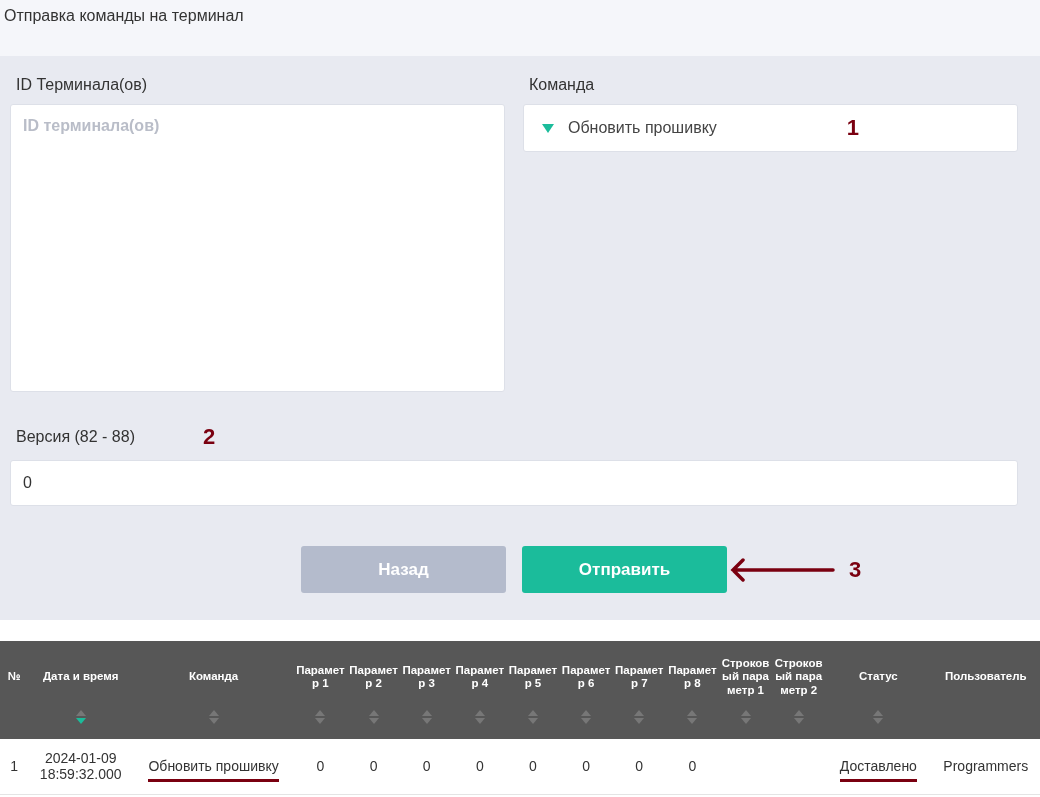  Describe the element at coordinates (373, 676) in the screenshot. I see `column-header: Парамет р 2` at that location.